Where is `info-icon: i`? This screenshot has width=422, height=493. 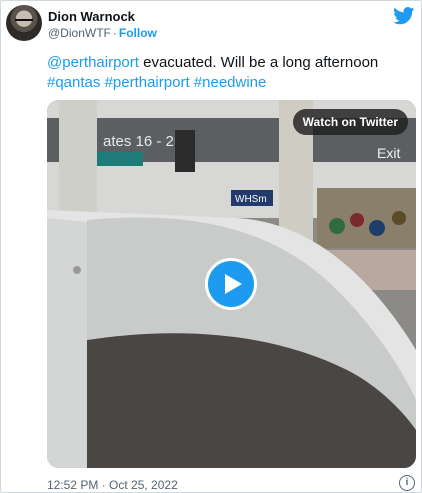 info-icon: i is located at coordinates (407, 483).